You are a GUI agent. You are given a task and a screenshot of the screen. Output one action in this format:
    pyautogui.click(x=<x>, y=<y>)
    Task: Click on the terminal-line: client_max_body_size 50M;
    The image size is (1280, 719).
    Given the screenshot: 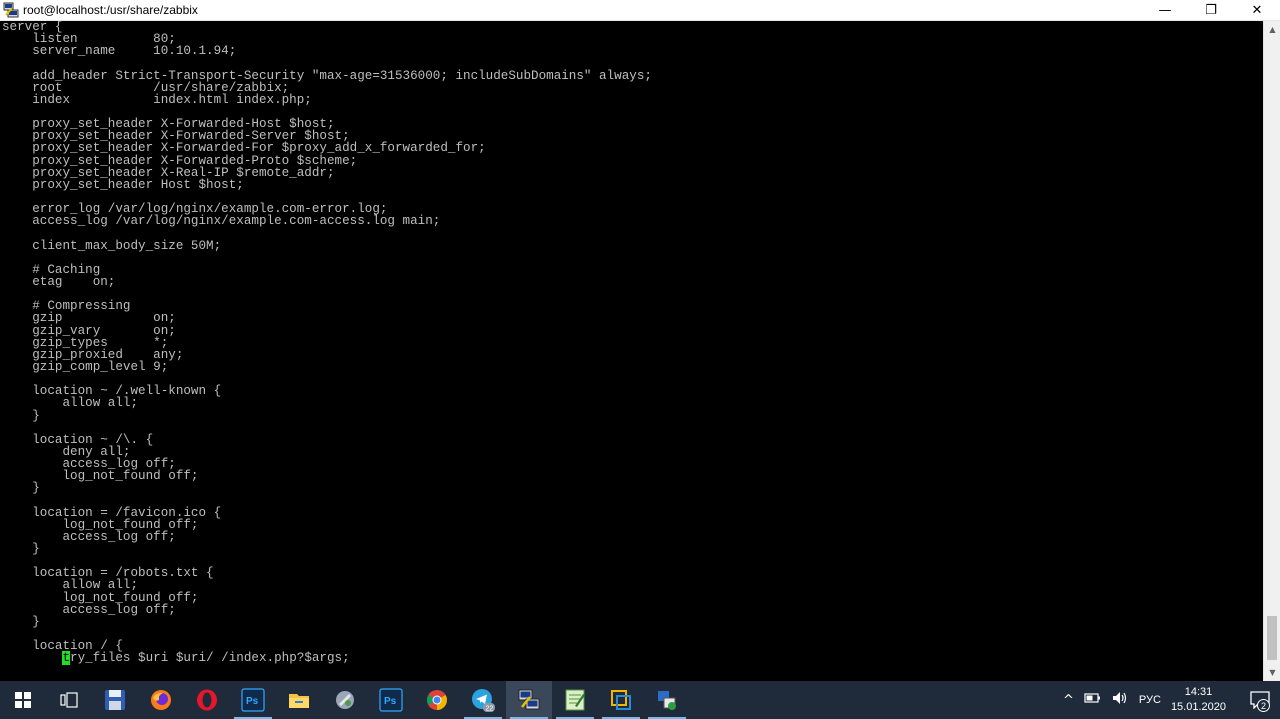 What is the action you would take?
    pyautogui.click(x=112, y=245)
    